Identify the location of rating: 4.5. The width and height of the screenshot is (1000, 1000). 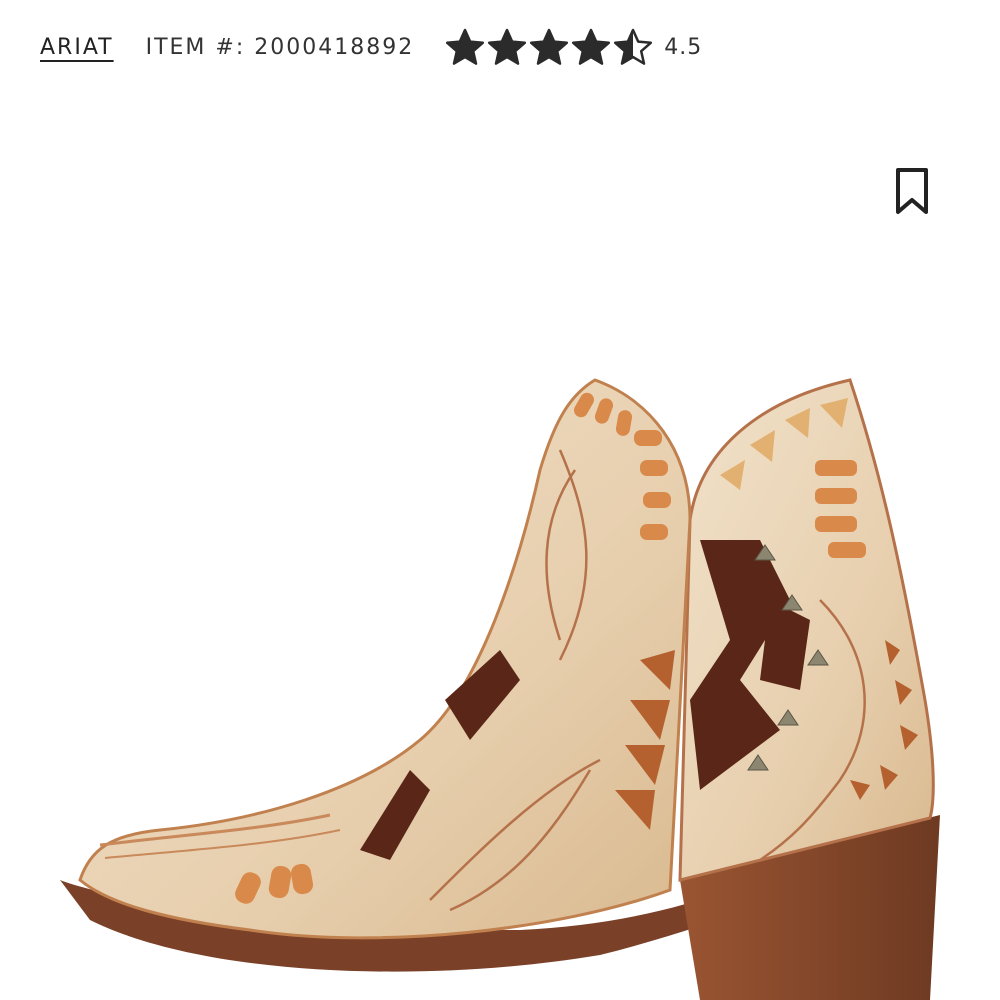
(574, 47).